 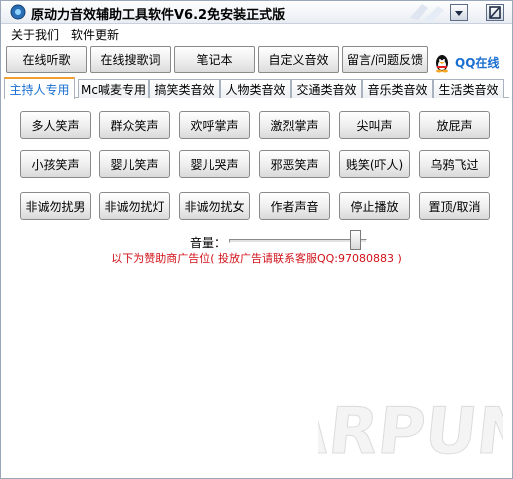 I want to click on feedback-button: 留言/问题反馈, so click(x=385, y=59).